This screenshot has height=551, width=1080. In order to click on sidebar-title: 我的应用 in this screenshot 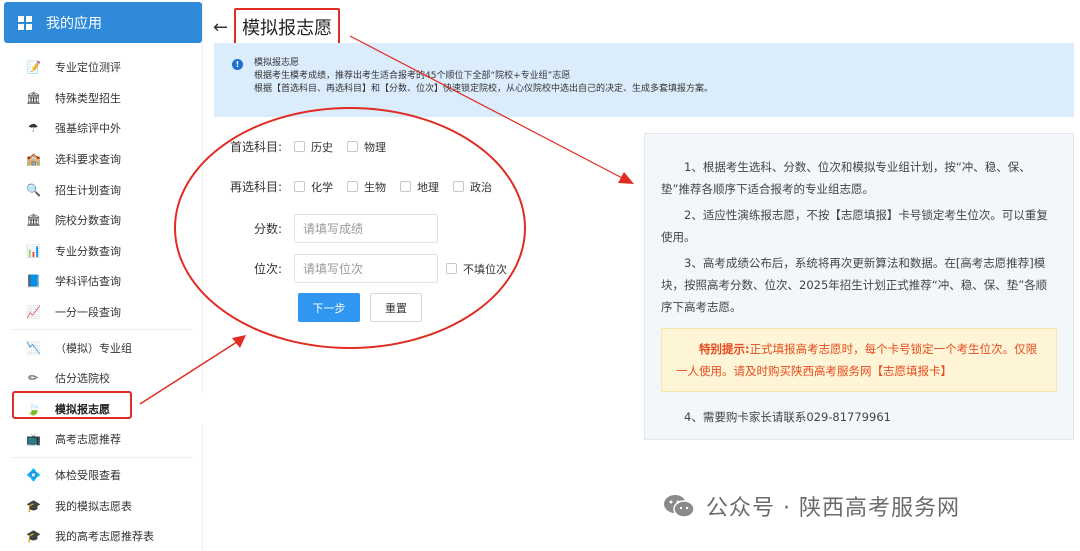, I will do `click(74, 23)`.